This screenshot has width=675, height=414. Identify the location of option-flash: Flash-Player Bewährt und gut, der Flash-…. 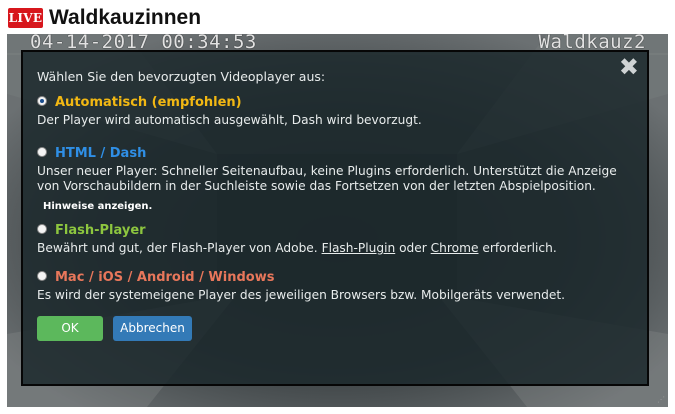
(337, 239).